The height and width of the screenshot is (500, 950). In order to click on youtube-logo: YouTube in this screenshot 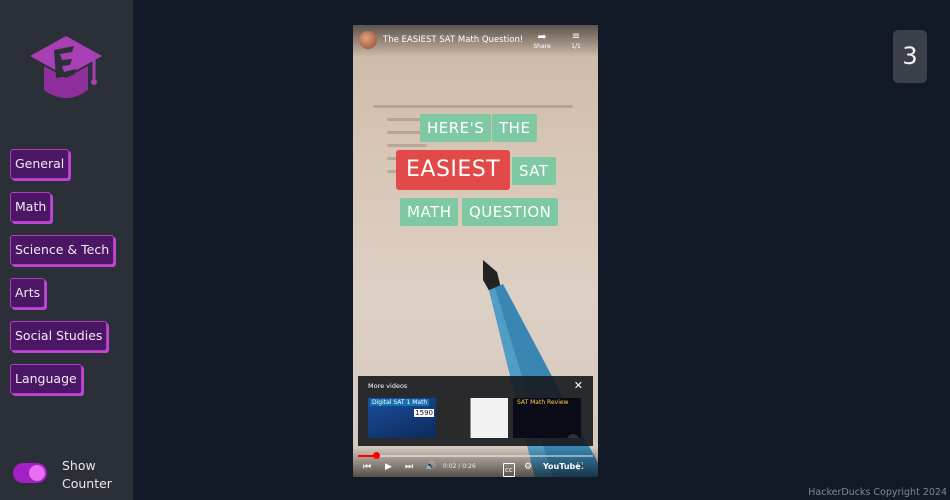, I will do `click(562, 466)`.